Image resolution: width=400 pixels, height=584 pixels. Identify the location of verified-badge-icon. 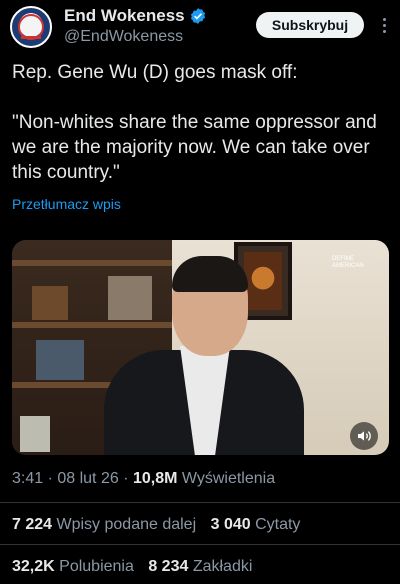
(197, 16).